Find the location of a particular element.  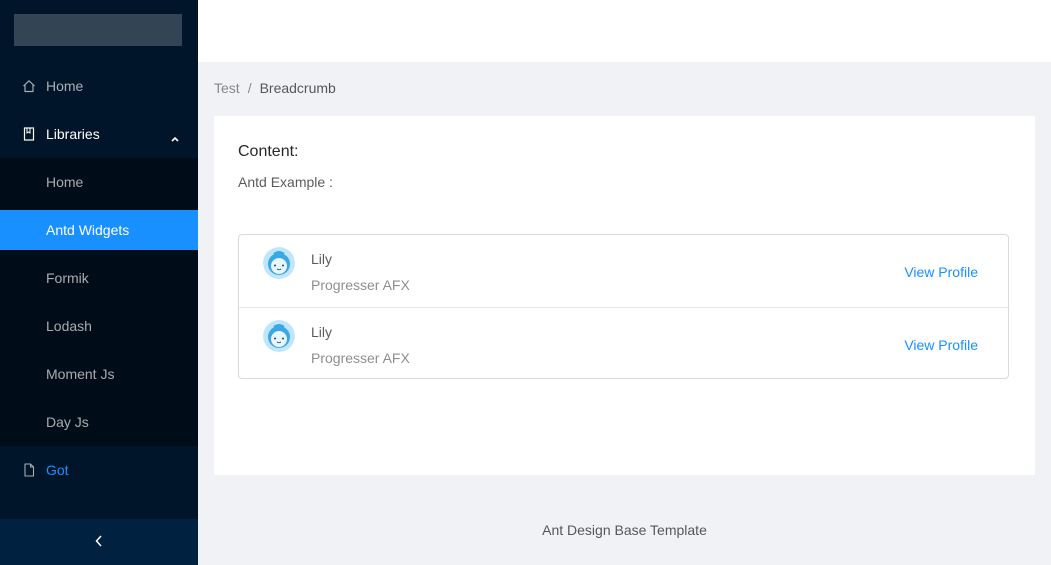

breadcrumb-item-test: Test is located at coordinates (227, 88).